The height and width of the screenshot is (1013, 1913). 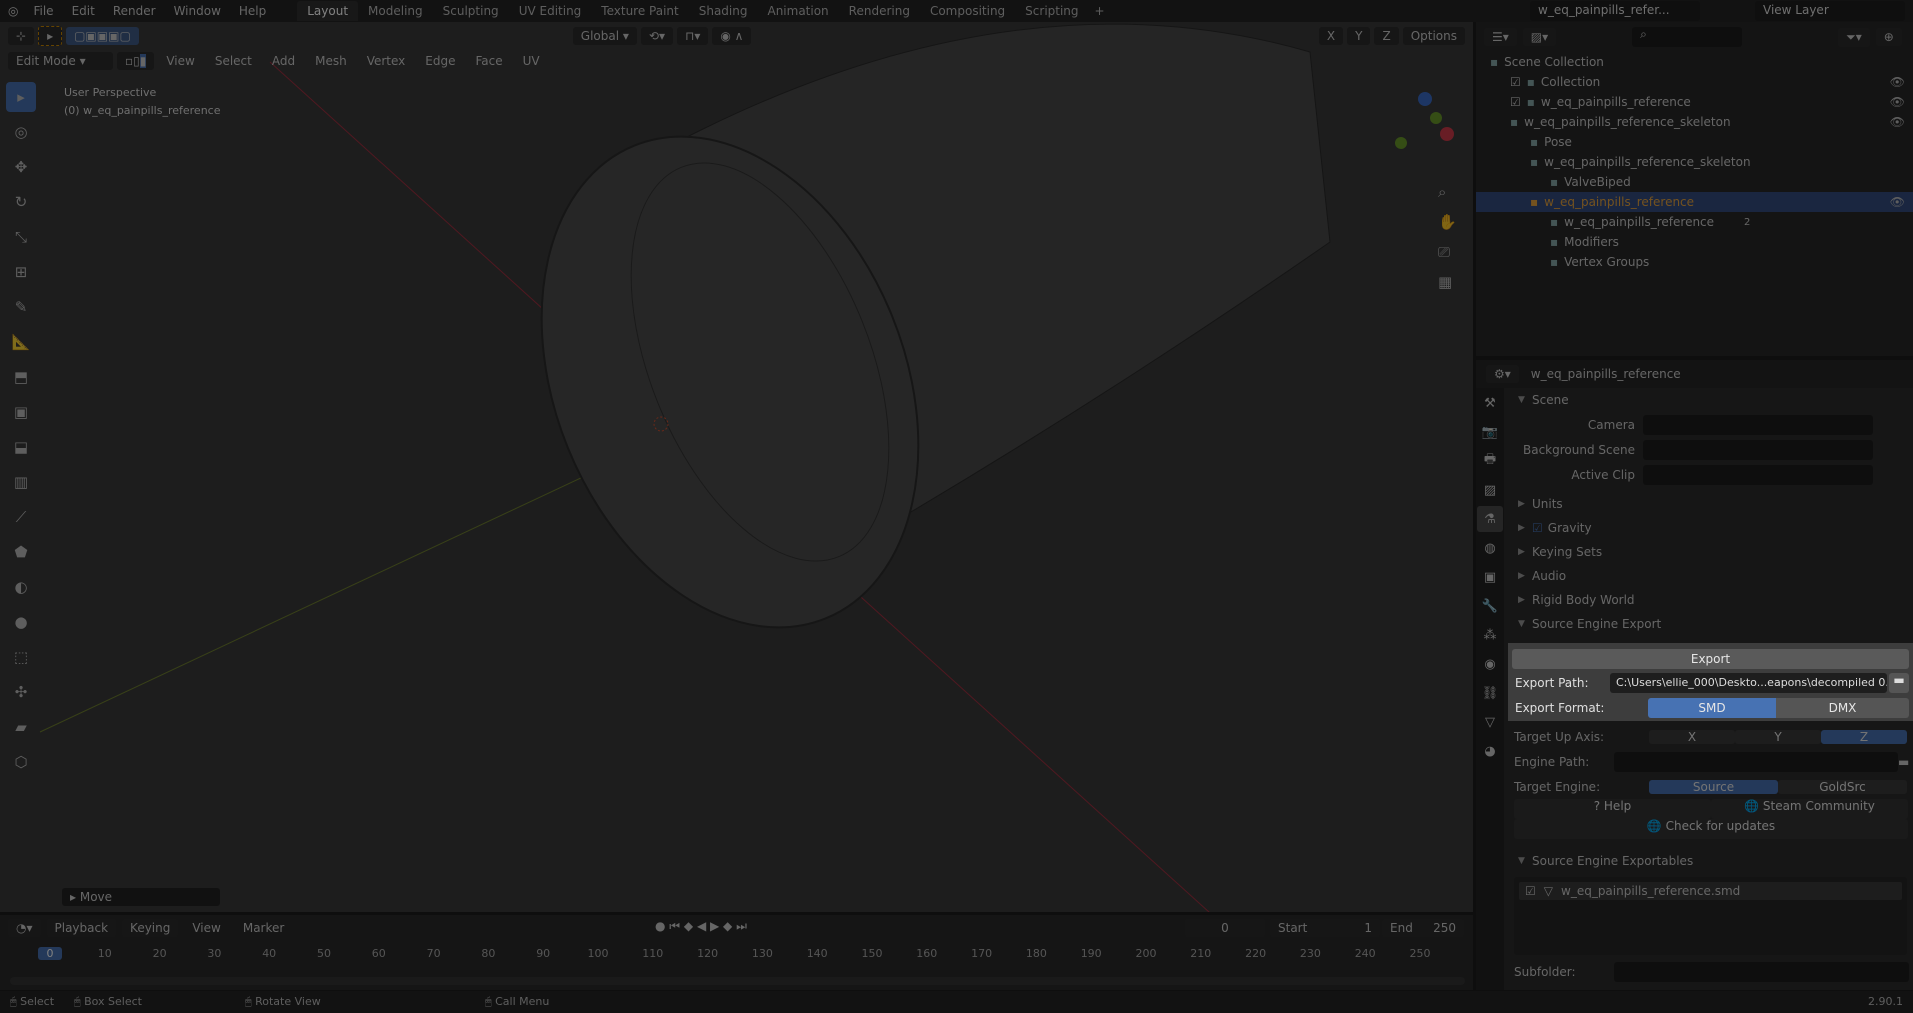 What do you see at coordinates (1490, 577) in the screenshot?
I see `object-icon: ▣` at bounding box center [1490, 577].